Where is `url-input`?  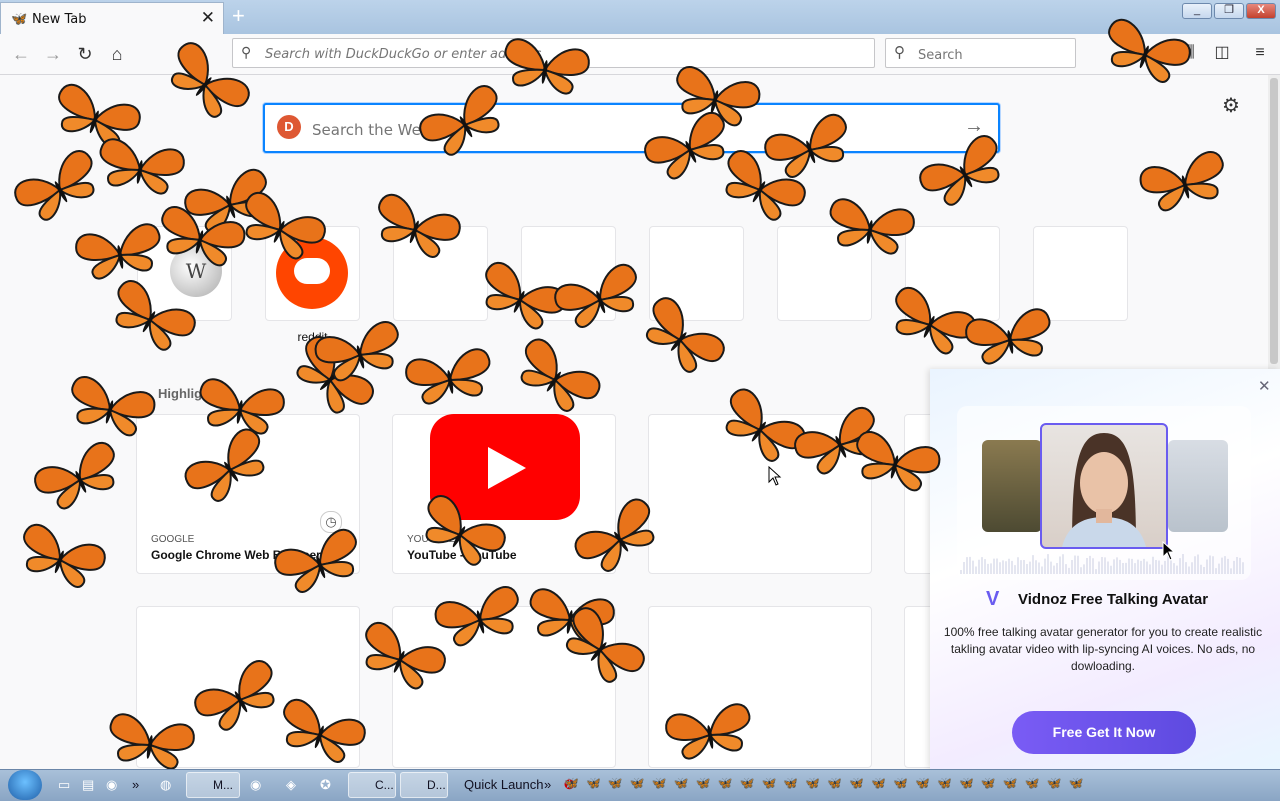
url-input is located at coordinates (565, 54).